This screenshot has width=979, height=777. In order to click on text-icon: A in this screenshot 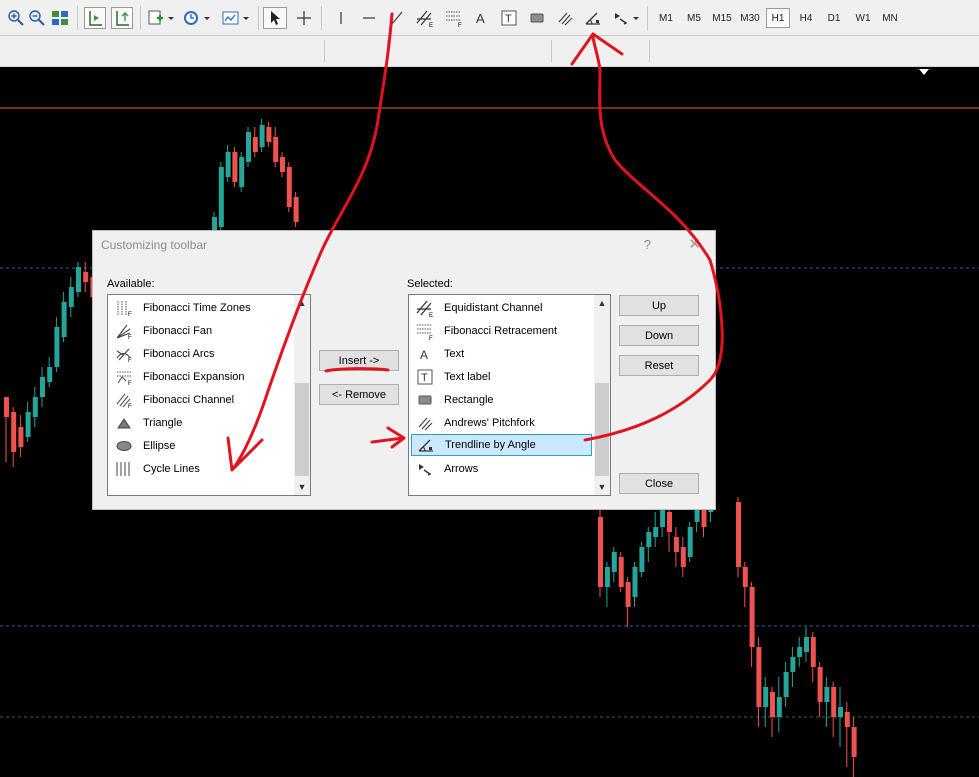, I will do `click(481, 18)`.